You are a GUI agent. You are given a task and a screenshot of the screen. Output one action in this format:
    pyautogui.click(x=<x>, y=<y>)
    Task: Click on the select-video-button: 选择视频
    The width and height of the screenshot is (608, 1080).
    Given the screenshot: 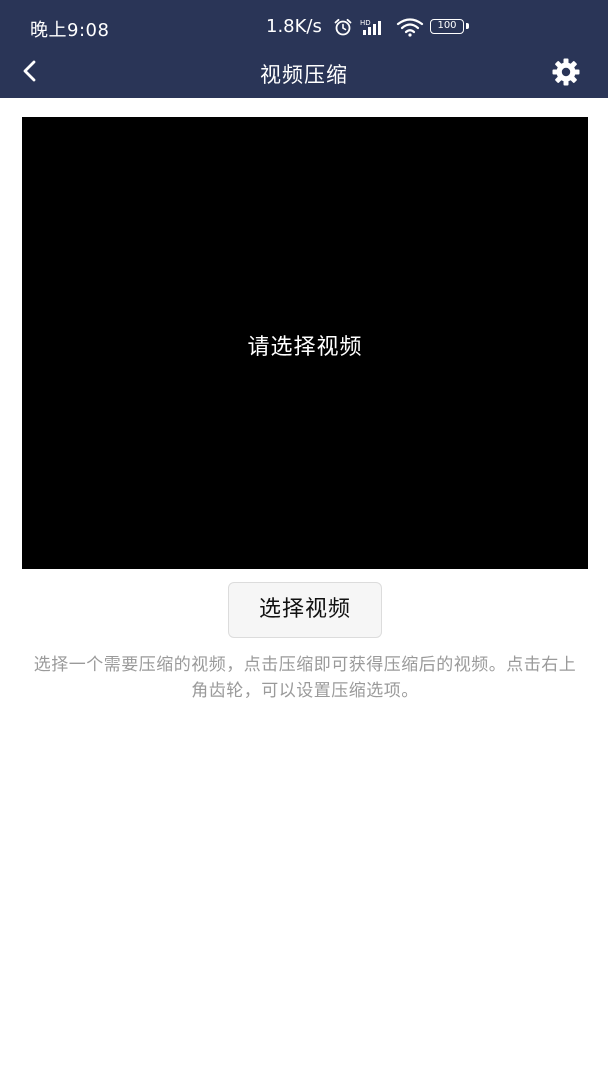 What is the action you would take?
    pyautogui.click(x=305, y=610)
    